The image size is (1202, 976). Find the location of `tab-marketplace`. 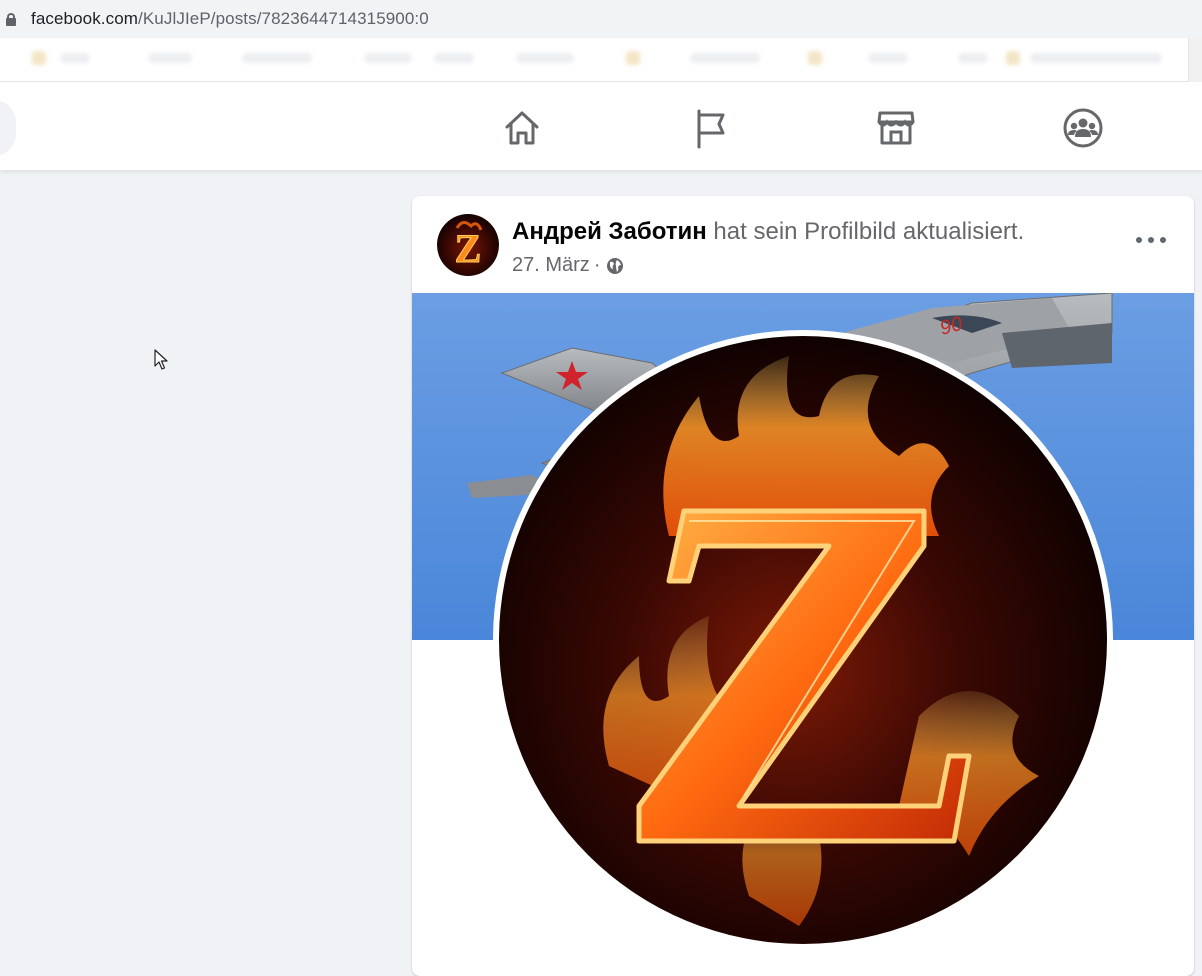

tab-marketplace is located at coordinates (896, 128).